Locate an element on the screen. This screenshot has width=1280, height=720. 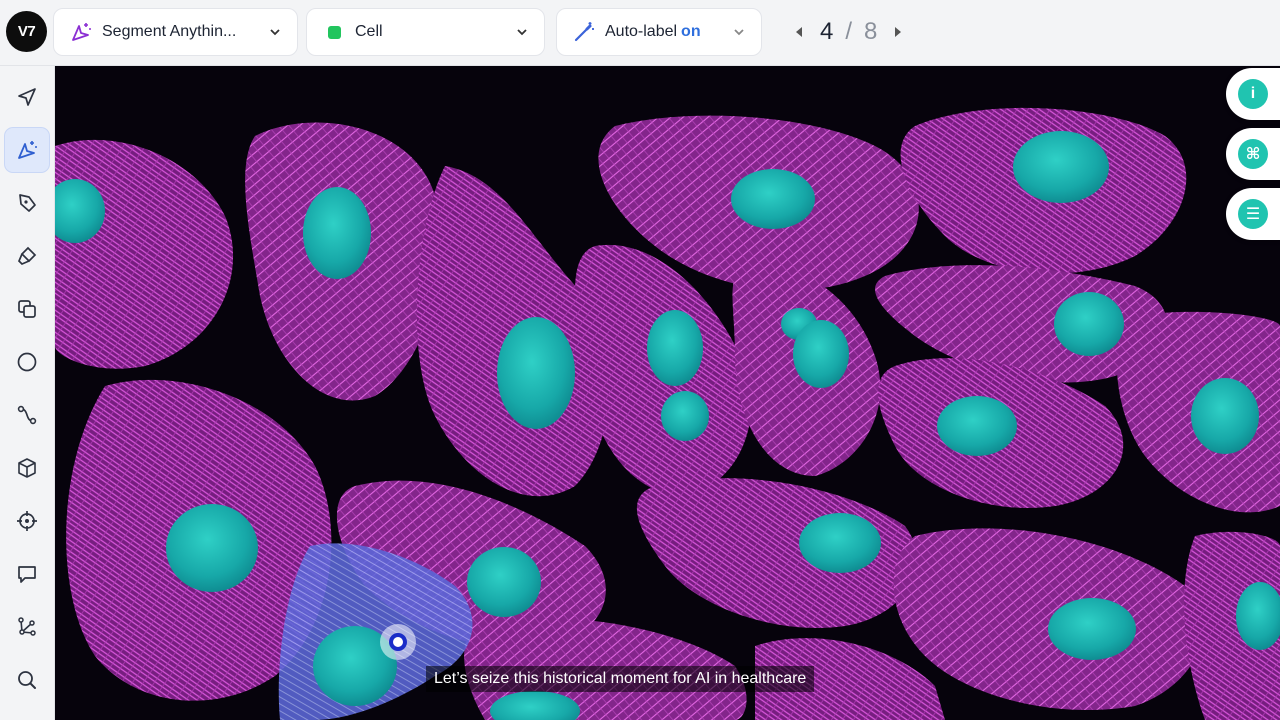
image-pager: 4 / 8 is located at coordinates (848, 32).